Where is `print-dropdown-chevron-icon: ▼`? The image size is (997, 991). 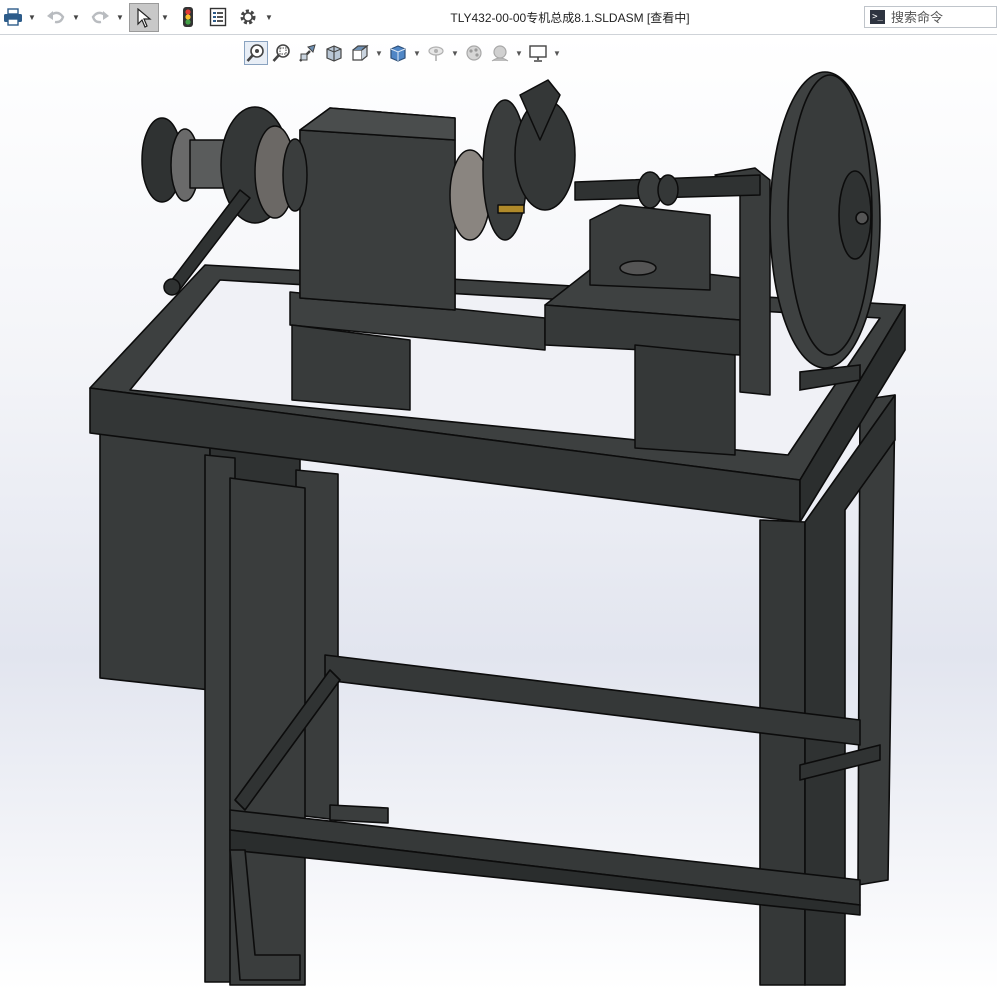
print-dropdown-chevron-icon: ▼ is located at coordinates (32, 17).